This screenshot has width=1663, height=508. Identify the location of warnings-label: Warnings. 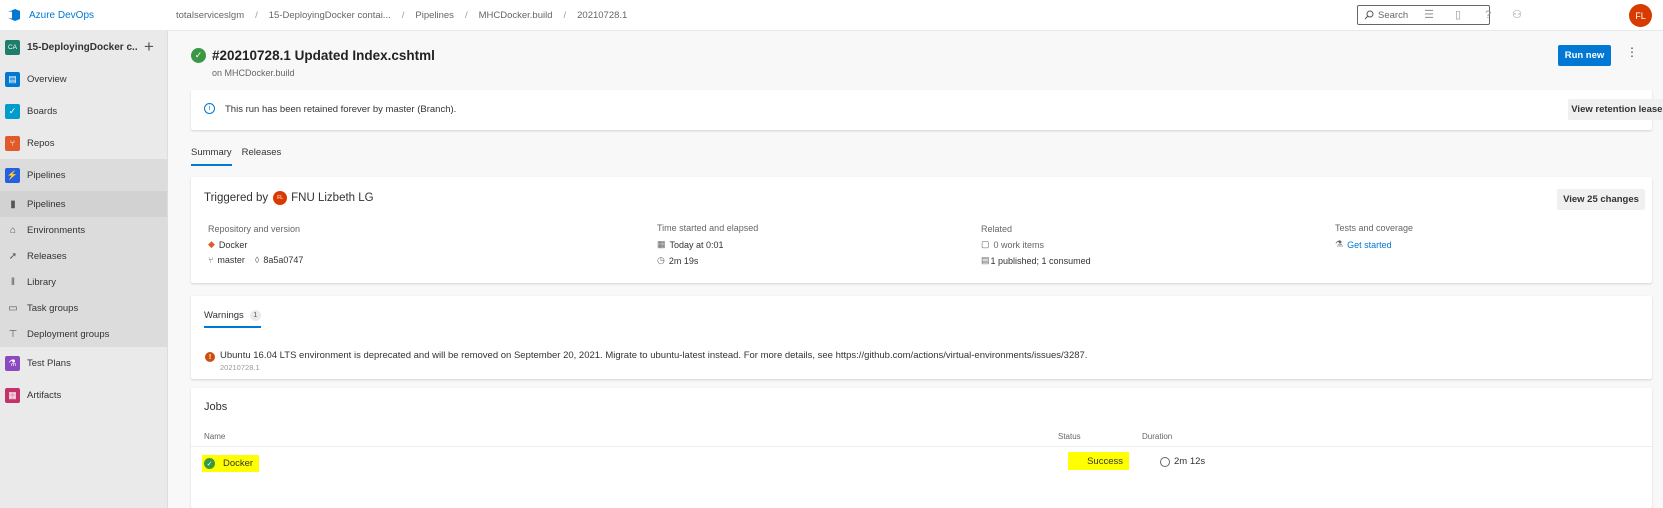
(224, 315).